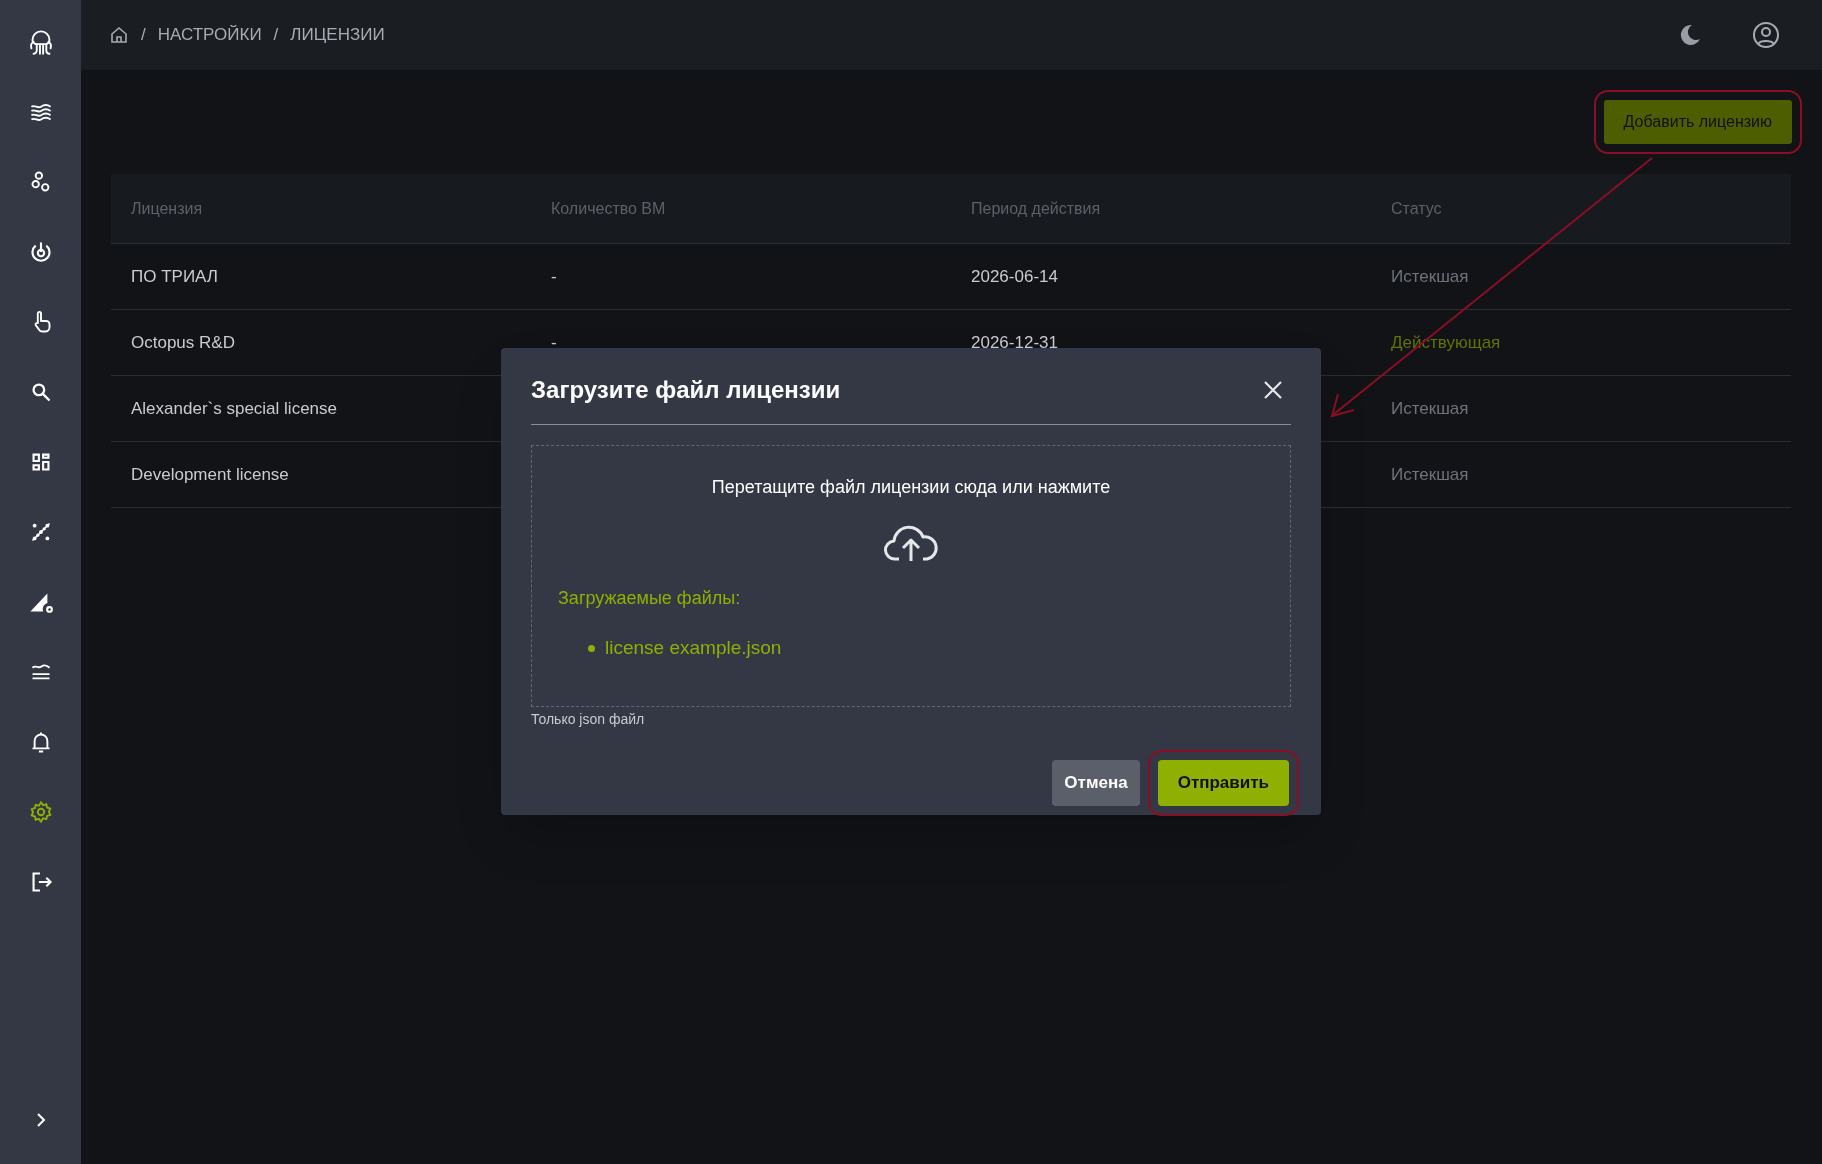 The width and height of the screenshot is (1822, 1164). What do you see at coordinates (588, 719) in the screenshot?
I see `hint-text: Только json файл` at bounding box center [588, 719].